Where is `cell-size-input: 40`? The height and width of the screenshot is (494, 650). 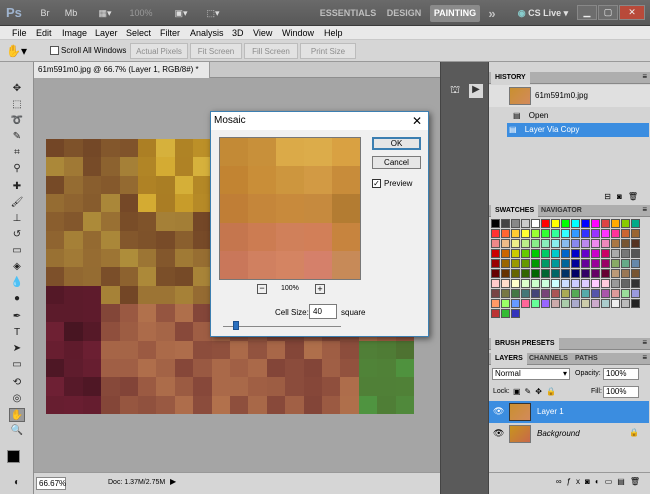
cell-size-input: 40 is located at coordinates (323, 311).